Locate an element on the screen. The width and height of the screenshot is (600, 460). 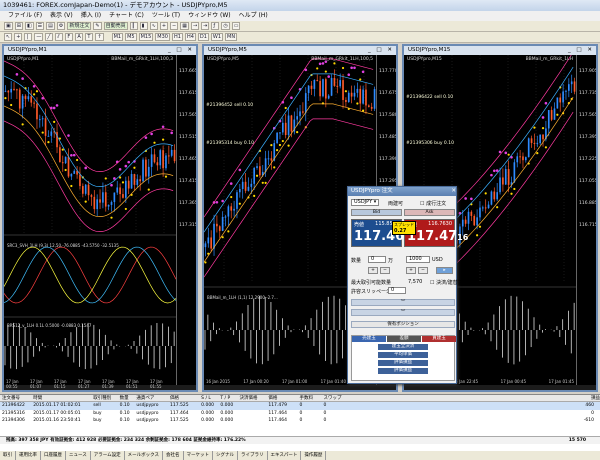
market-order-checkbox: ☐ 成行注文 is located at coordinates (433, 203).